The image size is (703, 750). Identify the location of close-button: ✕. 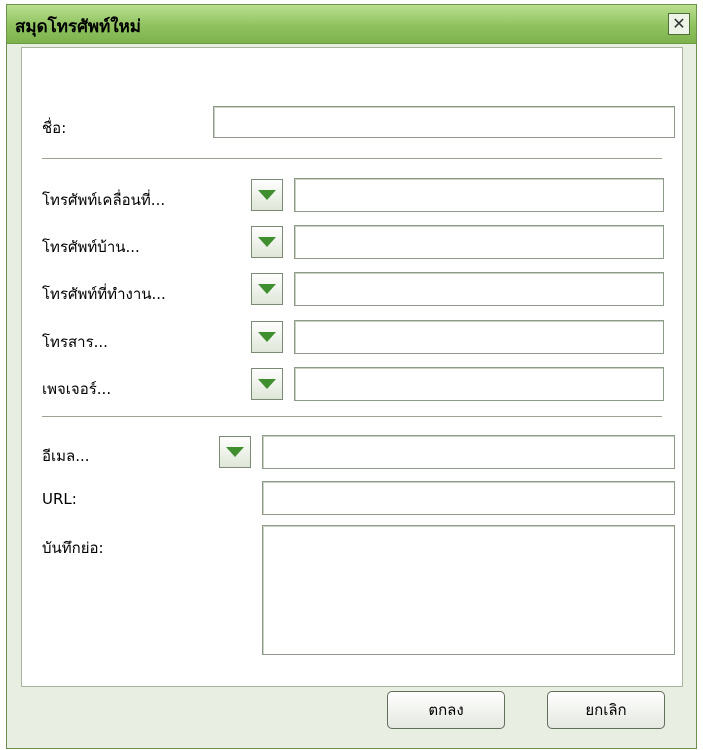
(679, 24).